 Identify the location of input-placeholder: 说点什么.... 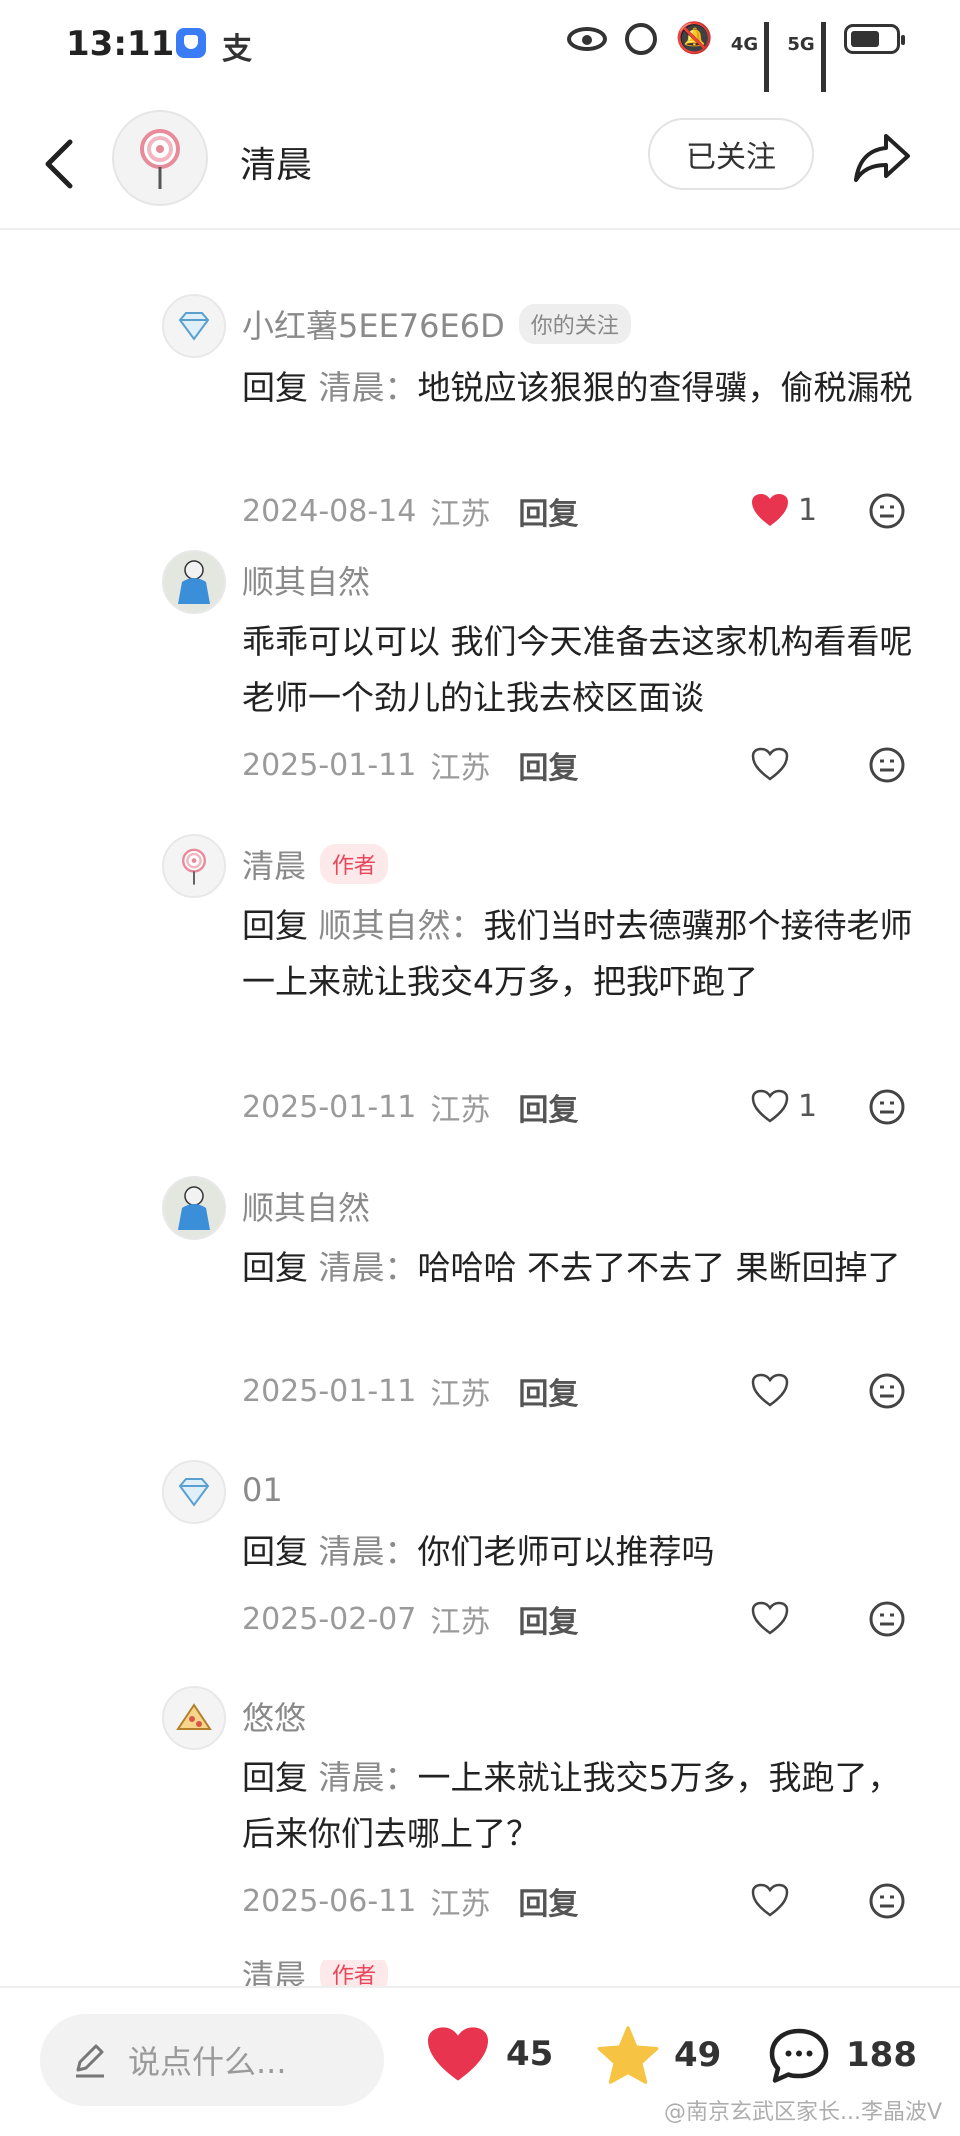
(207, 2062).